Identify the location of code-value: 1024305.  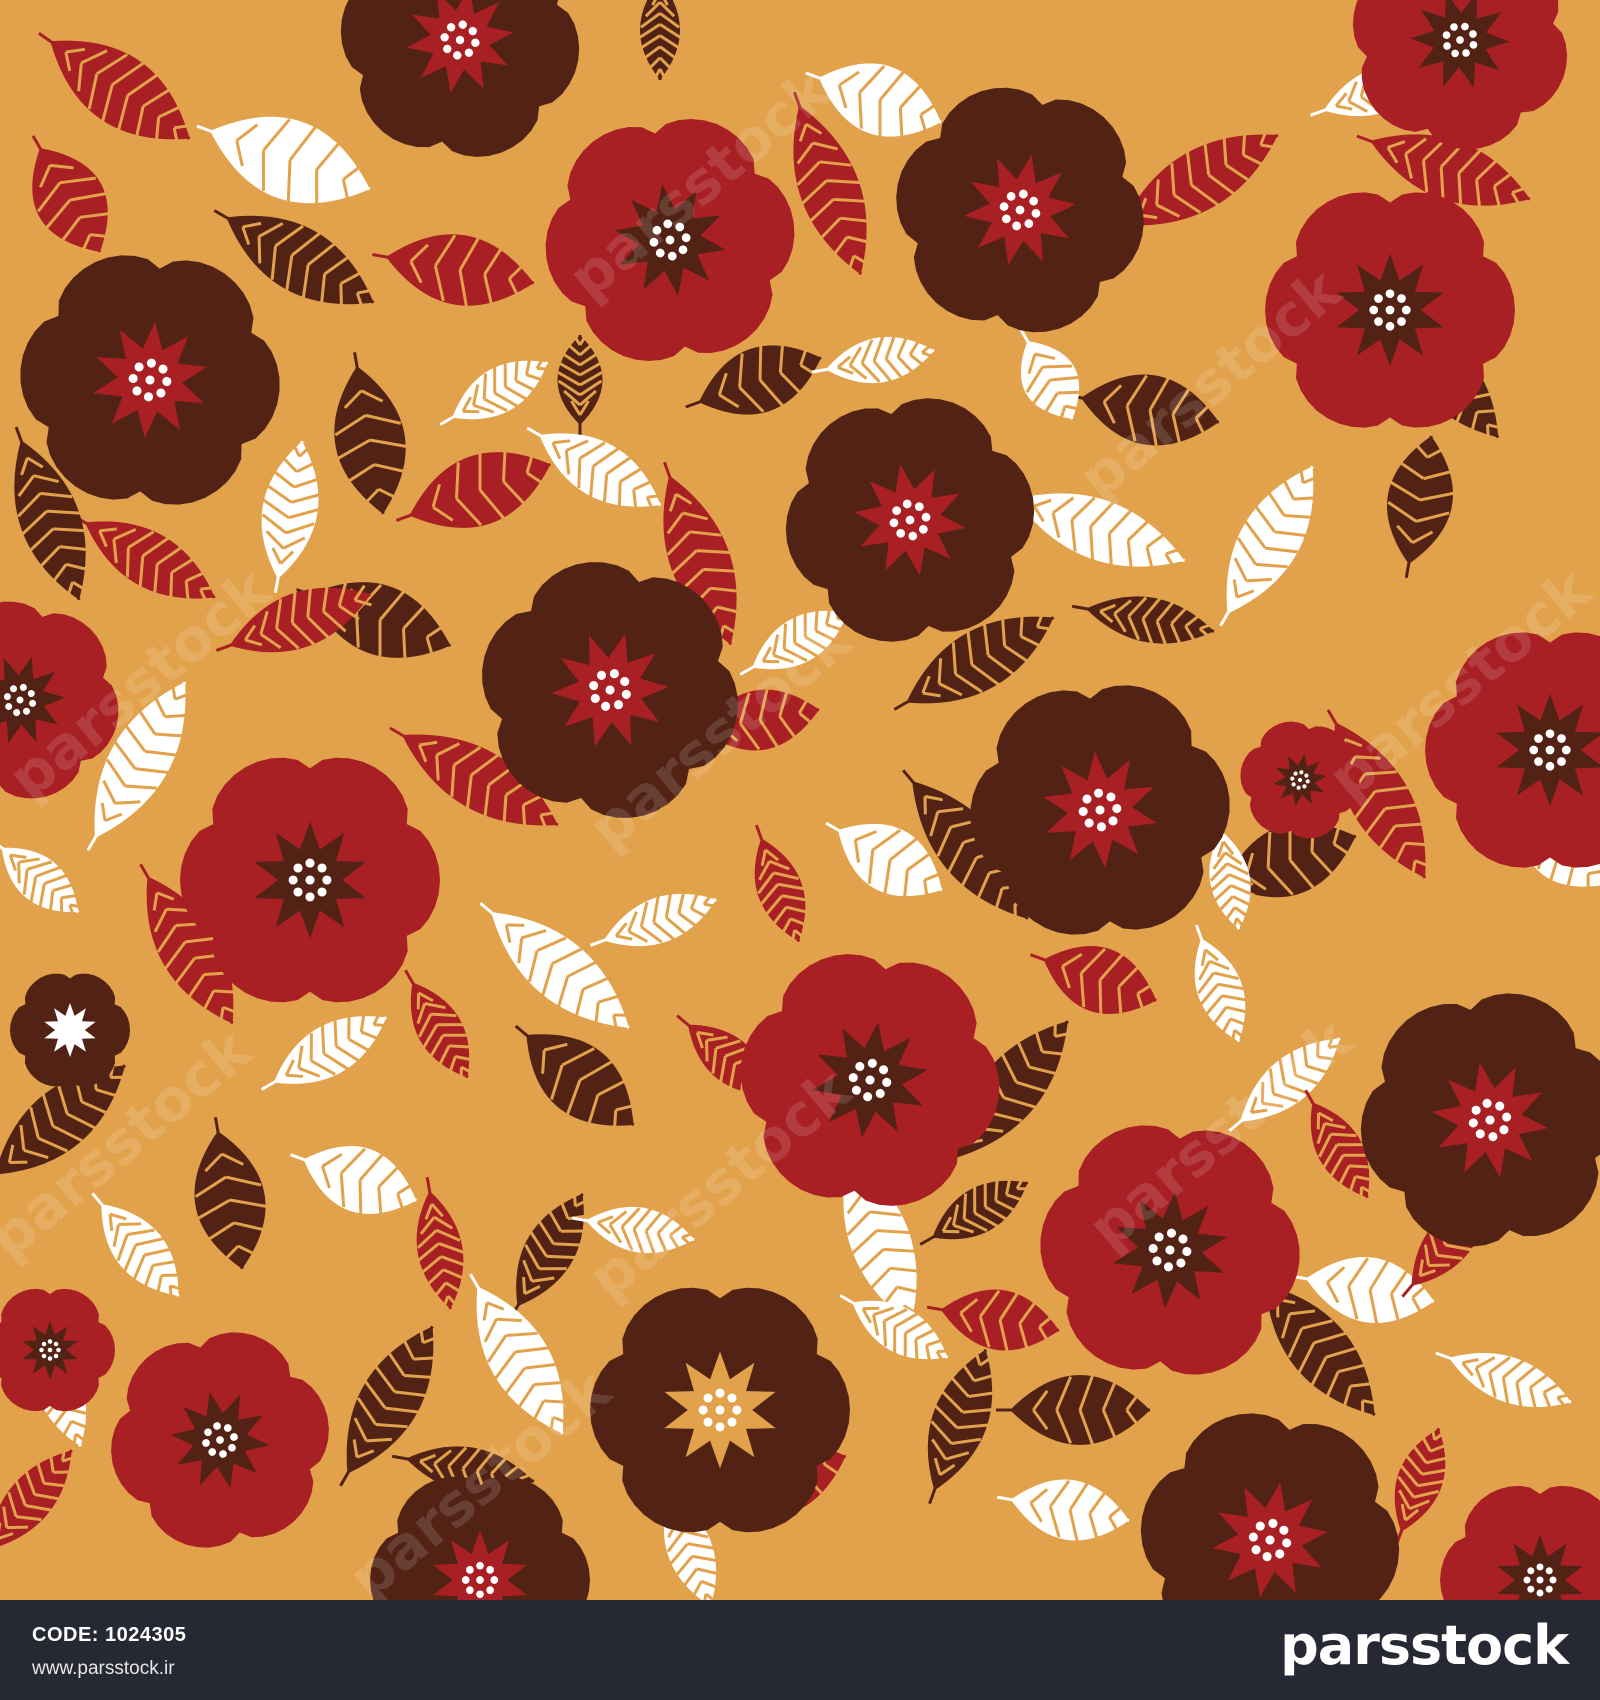
(145, 1635).